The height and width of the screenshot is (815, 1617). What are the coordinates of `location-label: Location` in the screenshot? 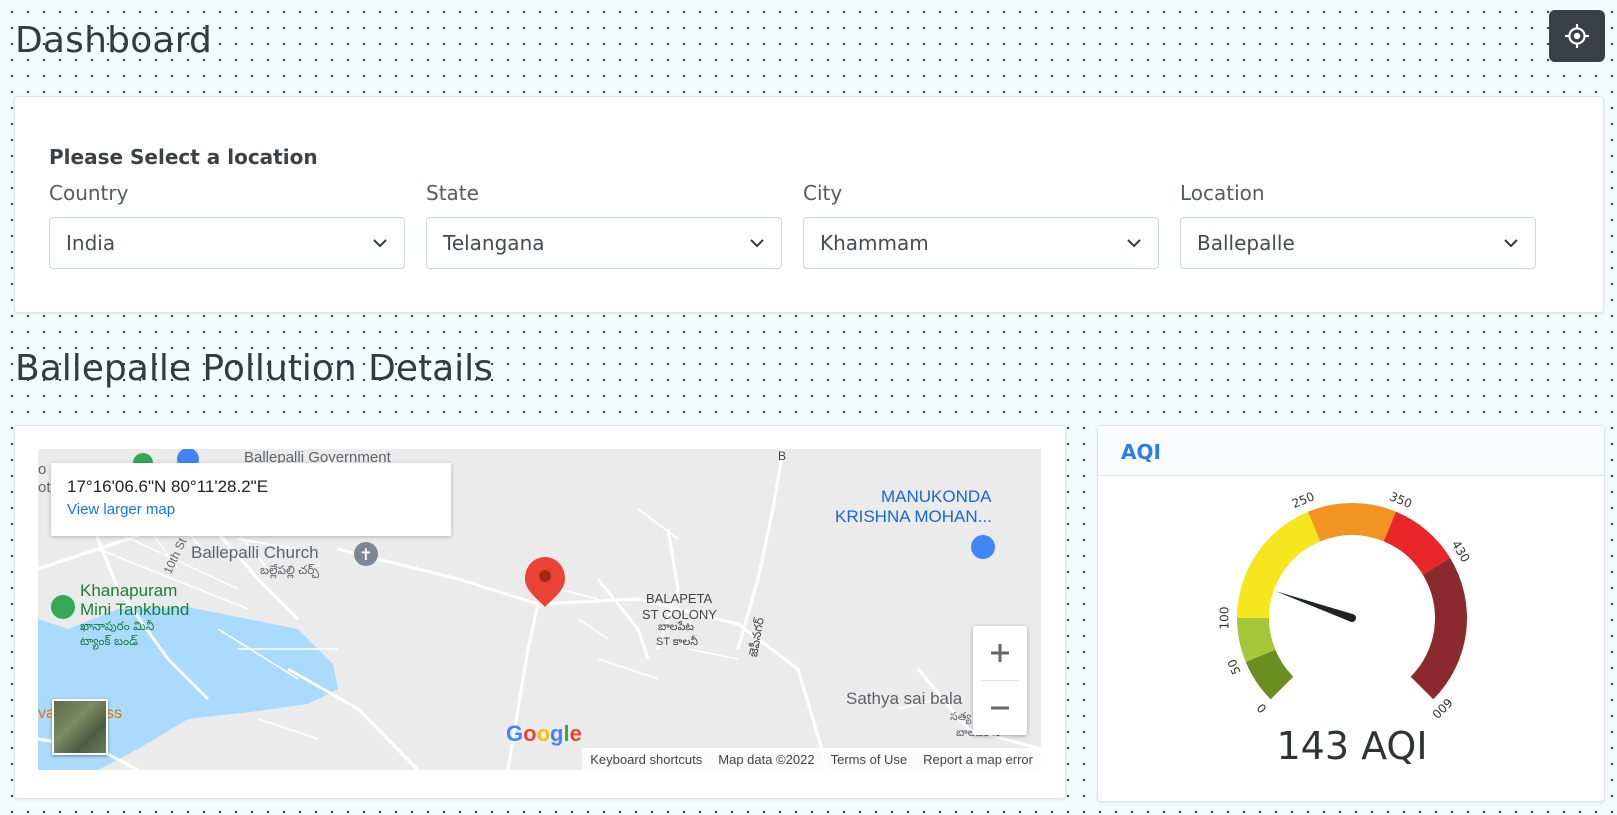 It's located at (1222, 193).